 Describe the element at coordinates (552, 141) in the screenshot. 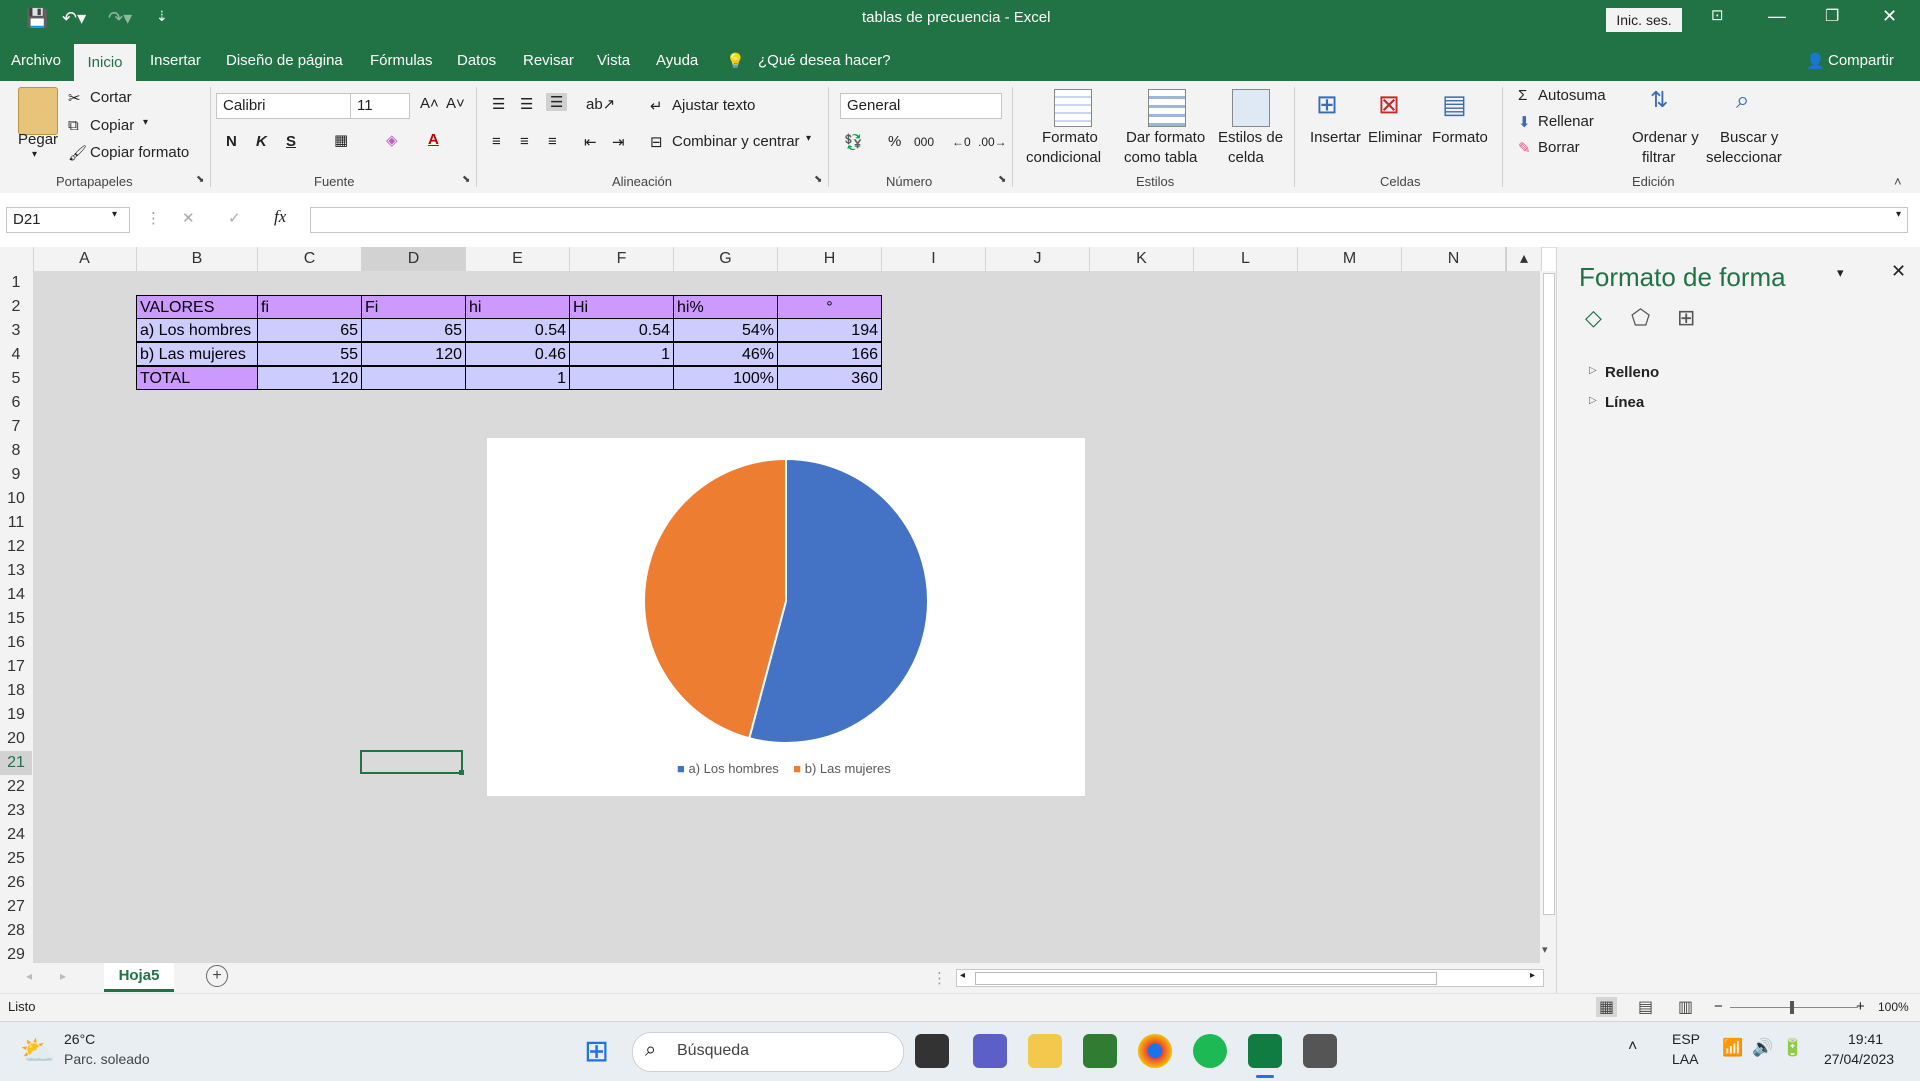

I see `align-right-icon: ≡` at that location.